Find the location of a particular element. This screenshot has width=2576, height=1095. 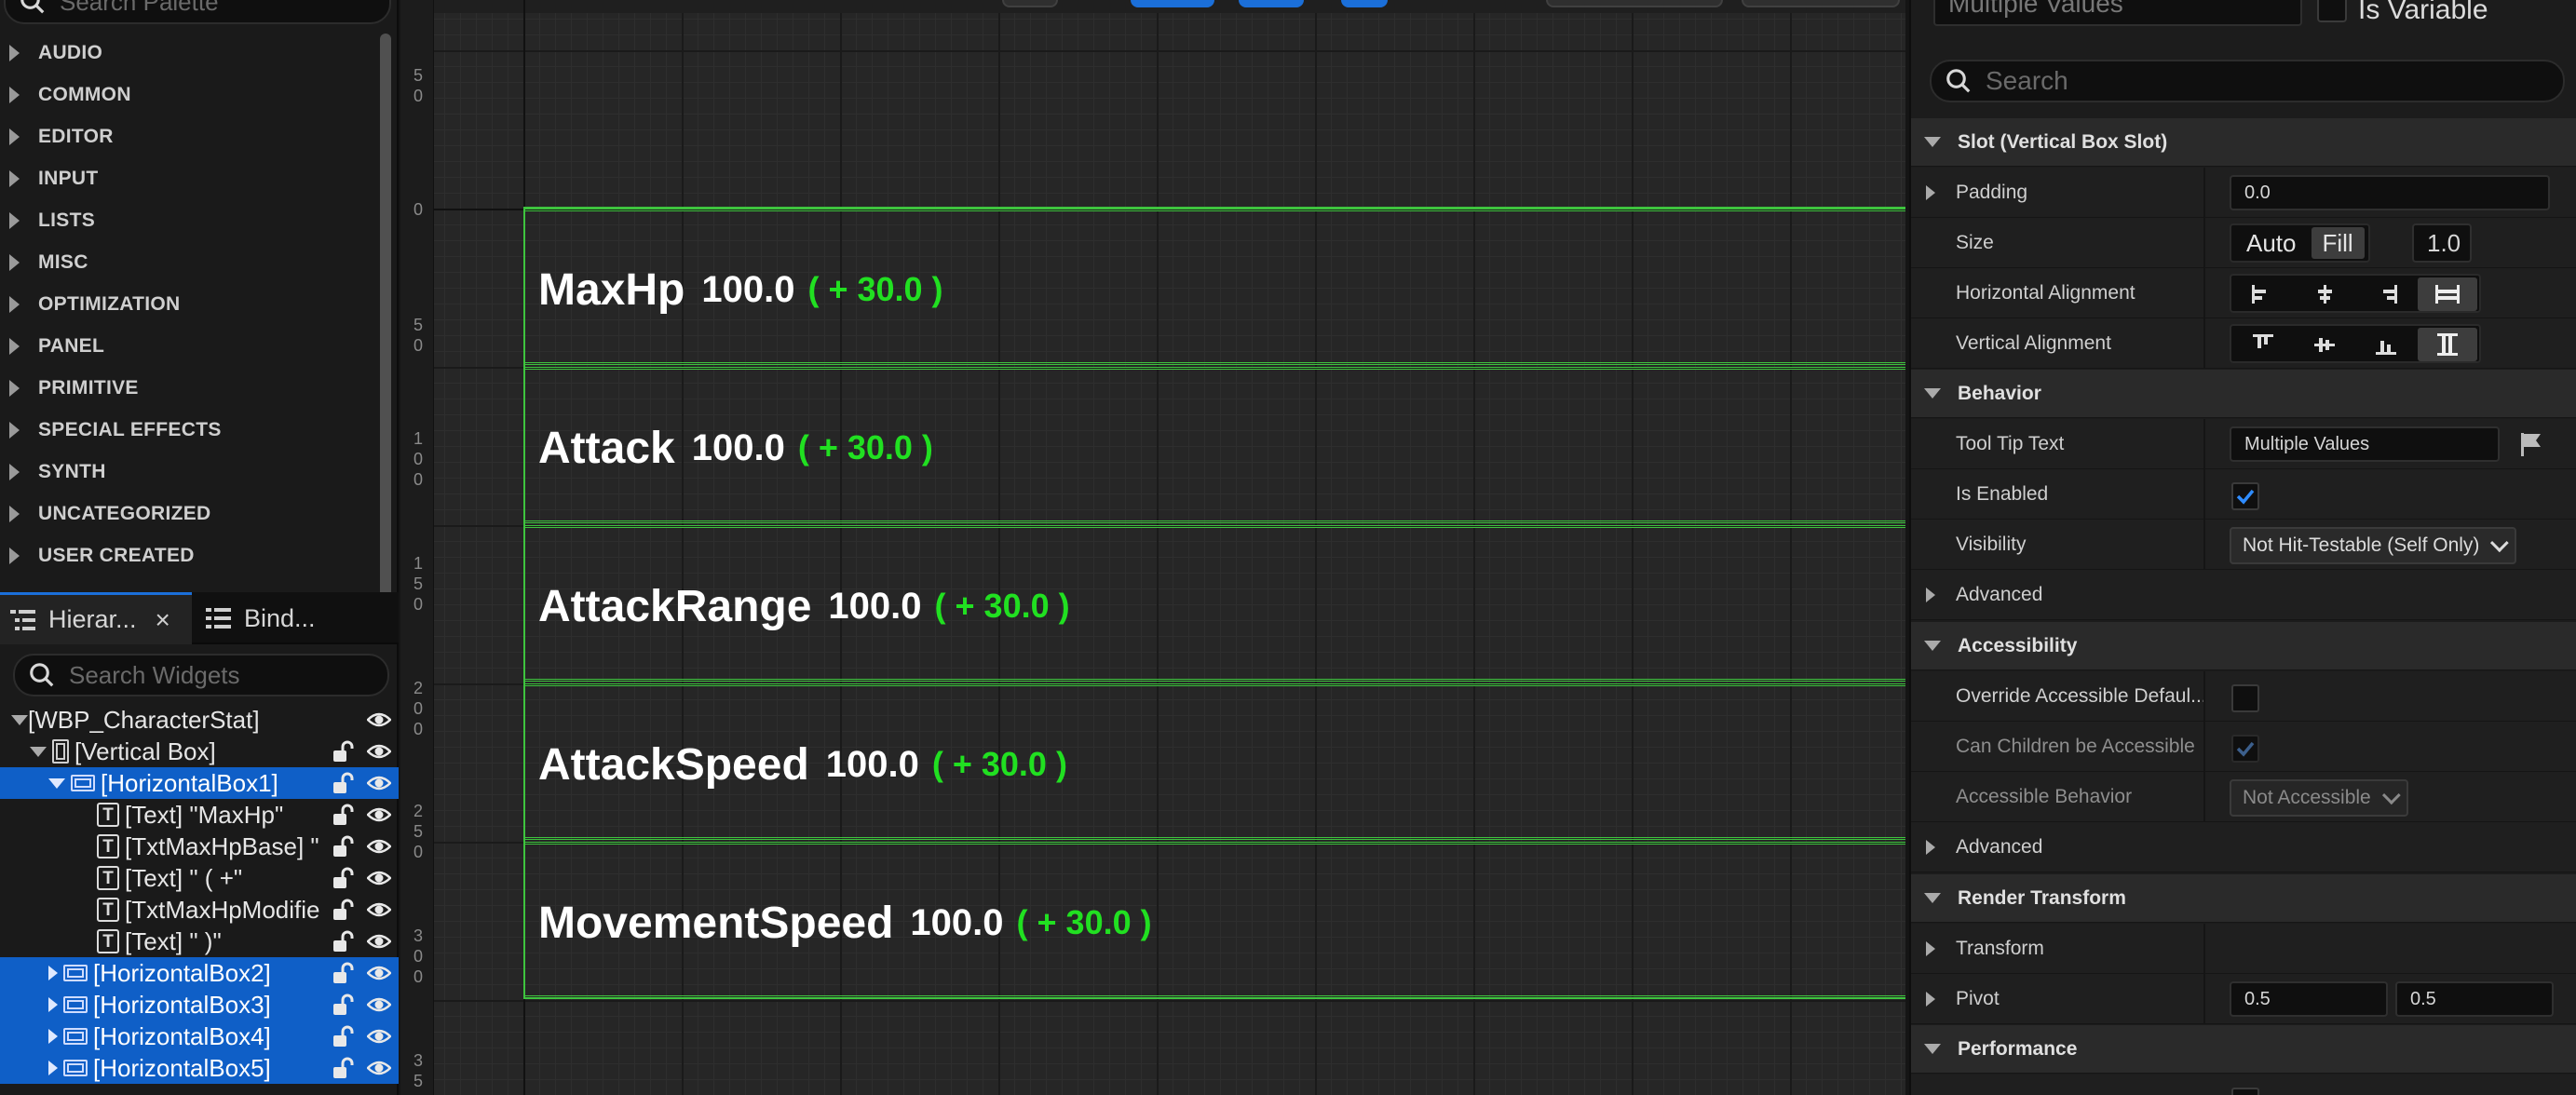

stat-horizontal-box: AttackSpeed 100.0 ( + 30.0 ) is located at coordinates (1215, 761).